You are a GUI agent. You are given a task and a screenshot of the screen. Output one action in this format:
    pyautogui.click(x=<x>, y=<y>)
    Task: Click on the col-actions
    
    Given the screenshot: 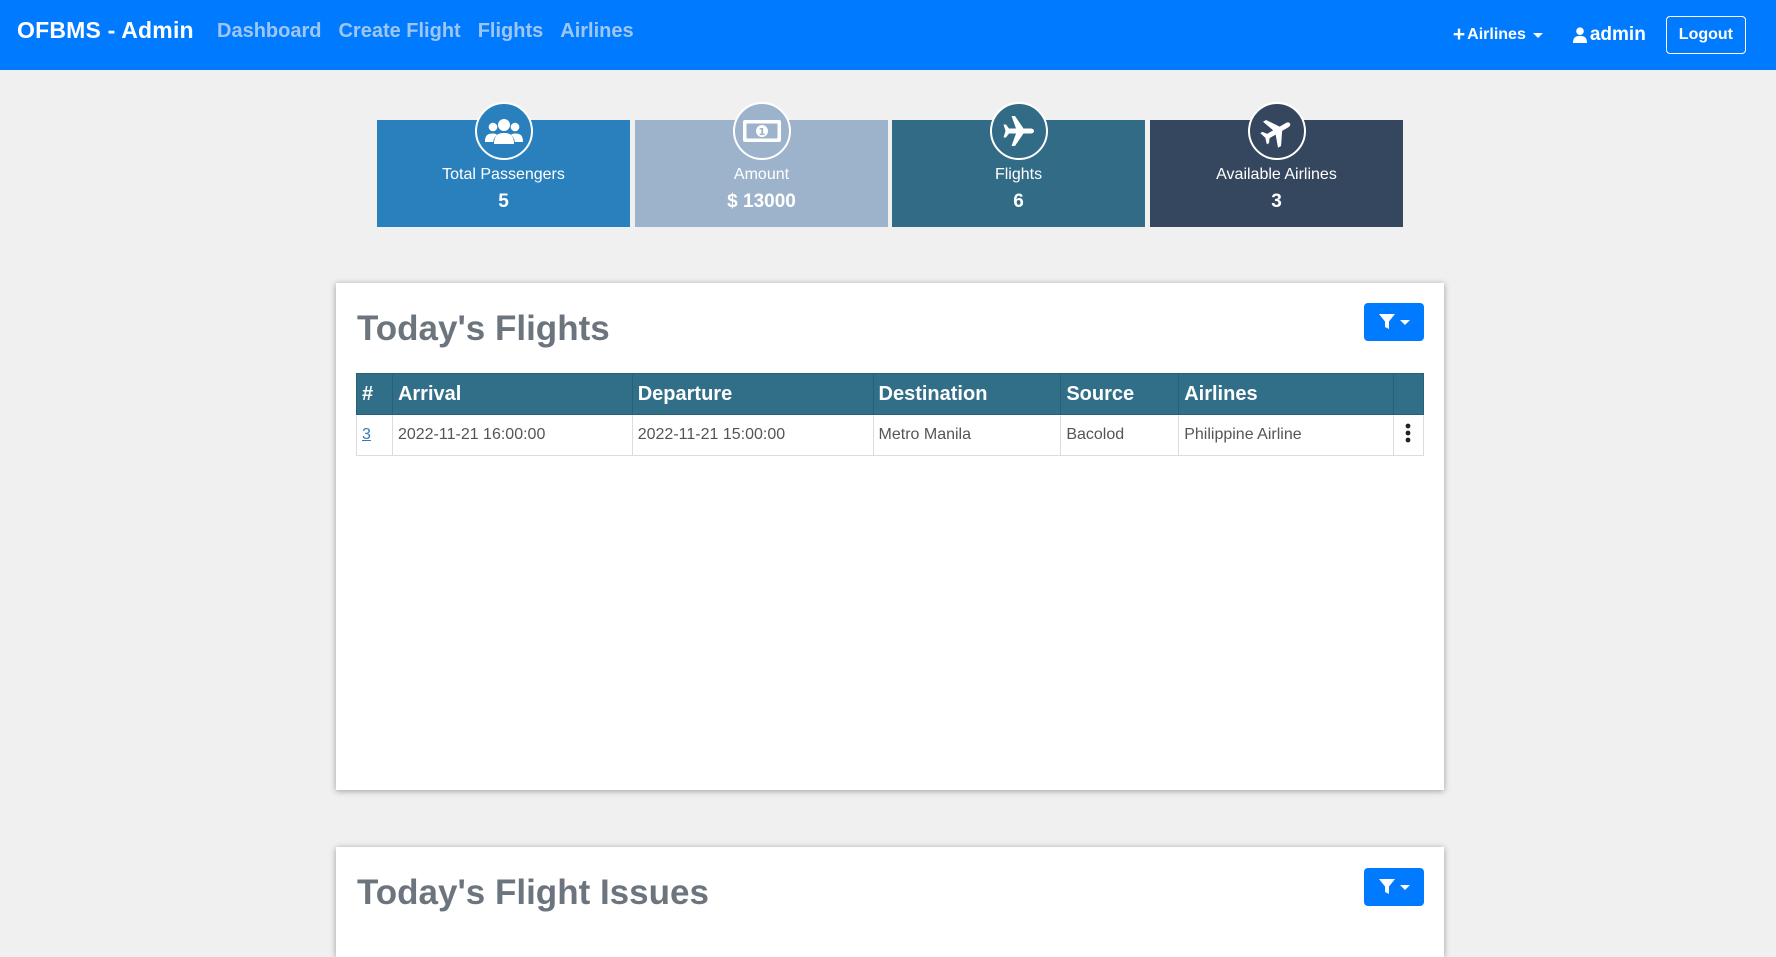 What is the action you would take?
    pyautogui.click(x=1408, y=394)
    